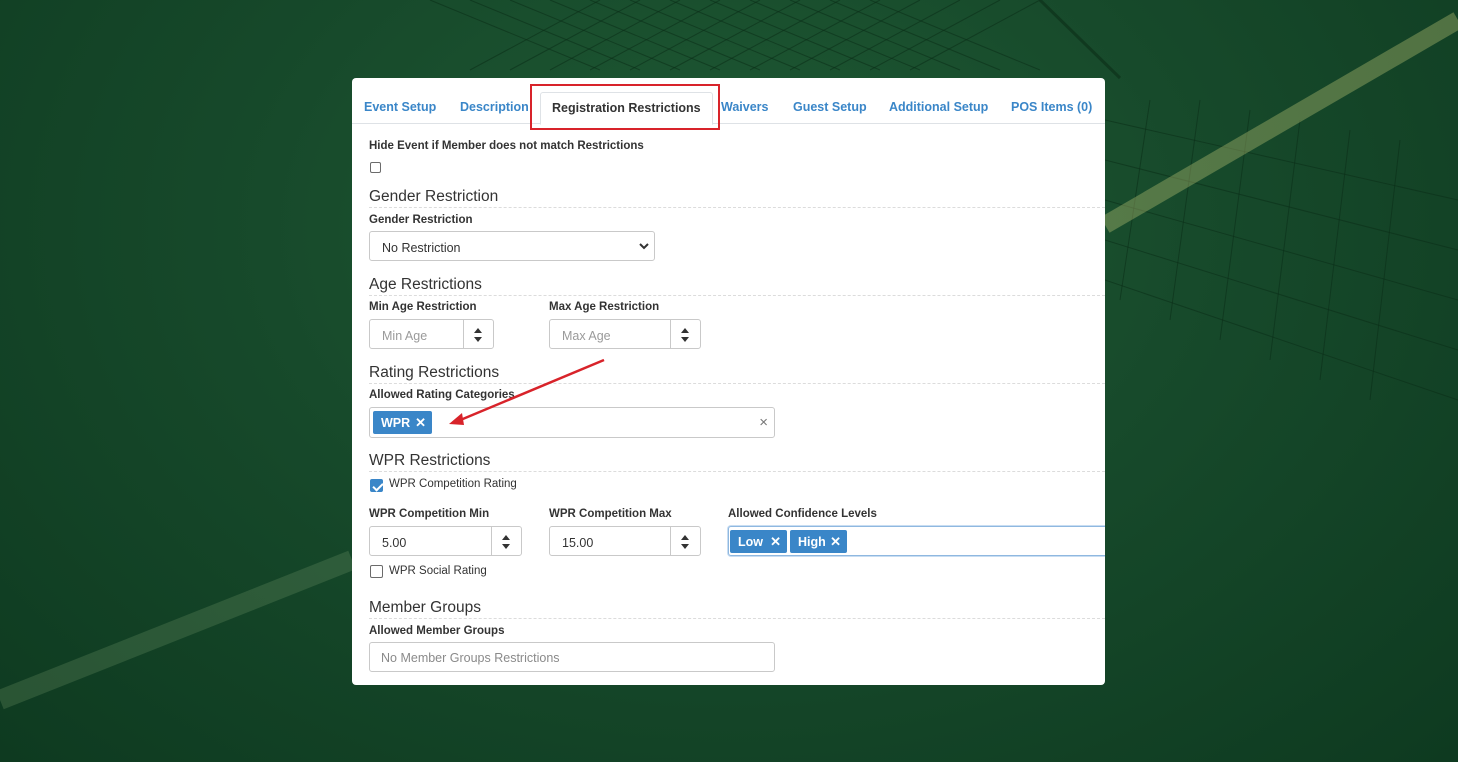 This screenshot has width=1458, height=762. I want to click on age-section-title: Age Restrictions, so click(737, 286).